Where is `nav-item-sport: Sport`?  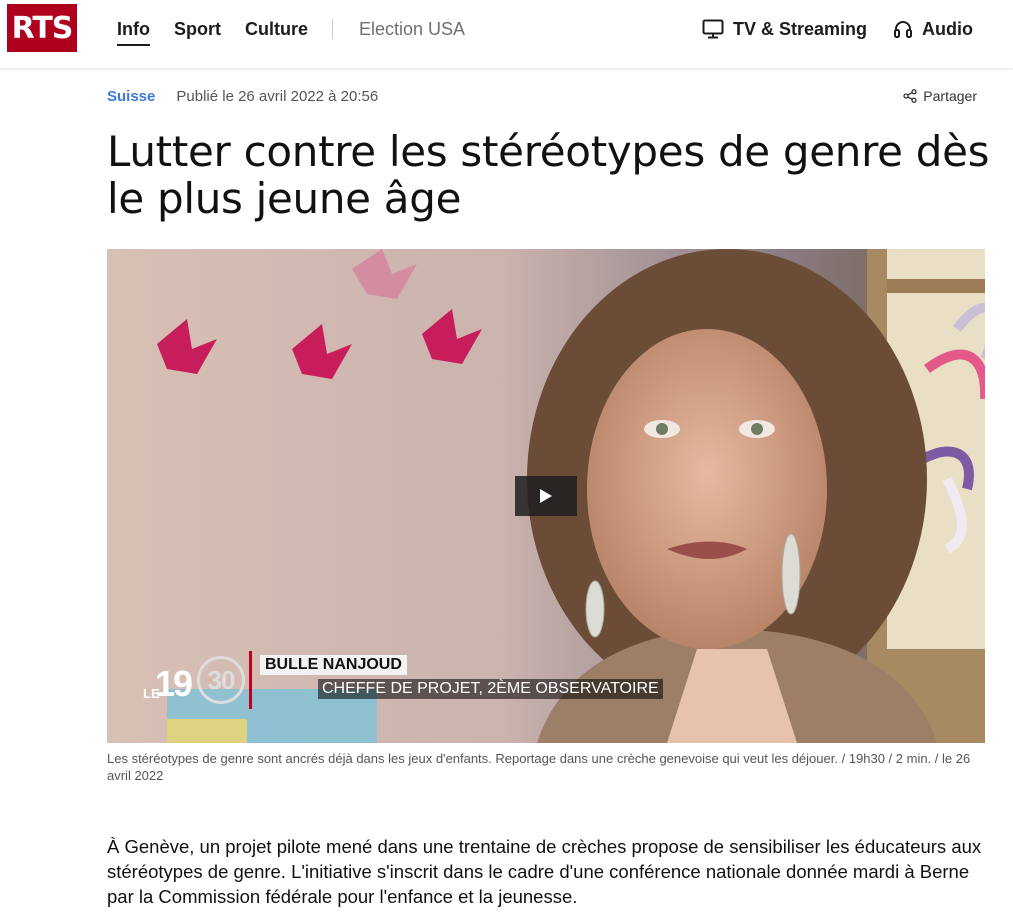
nav-item-sport: Sport is located at coordinates (197, 29).